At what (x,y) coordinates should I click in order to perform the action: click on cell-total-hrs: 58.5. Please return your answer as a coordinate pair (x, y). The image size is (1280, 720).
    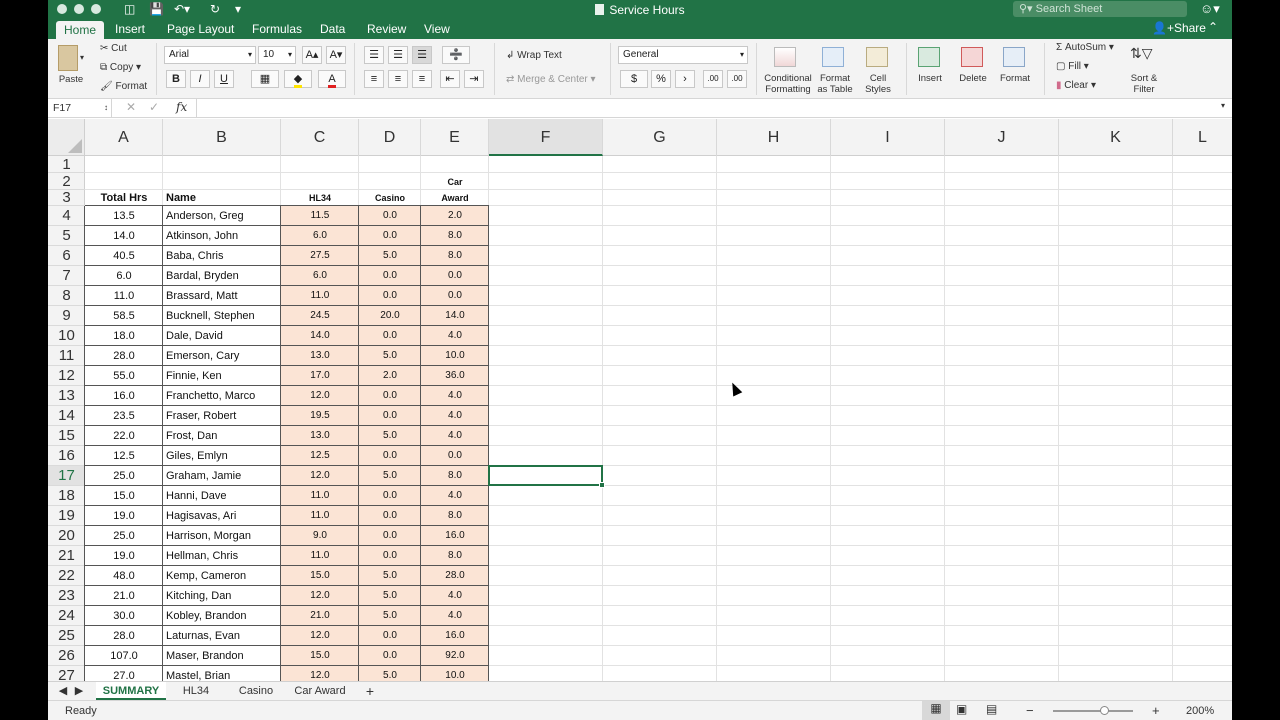
    Looking at the image, I should click on (124, 316).